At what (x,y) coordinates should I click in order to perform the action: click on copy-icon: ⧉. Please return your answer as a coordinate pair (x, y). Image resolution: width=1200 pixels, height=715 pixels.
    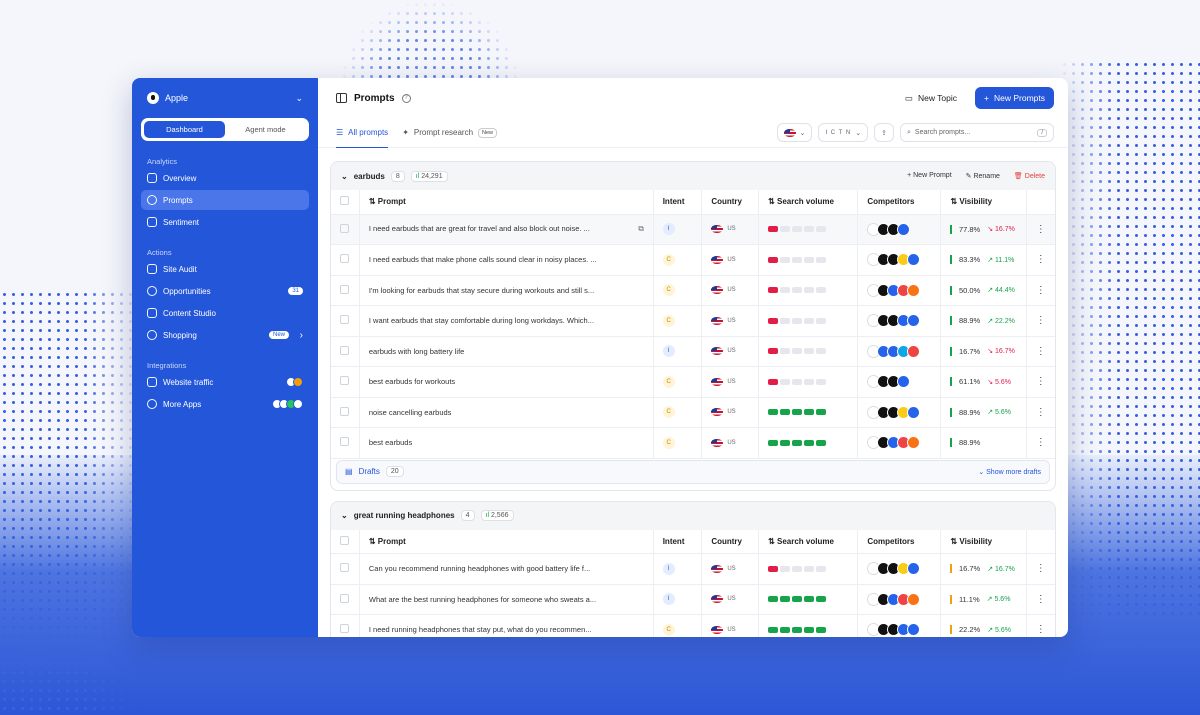
    Looking at the image, I should click on (640, 229).